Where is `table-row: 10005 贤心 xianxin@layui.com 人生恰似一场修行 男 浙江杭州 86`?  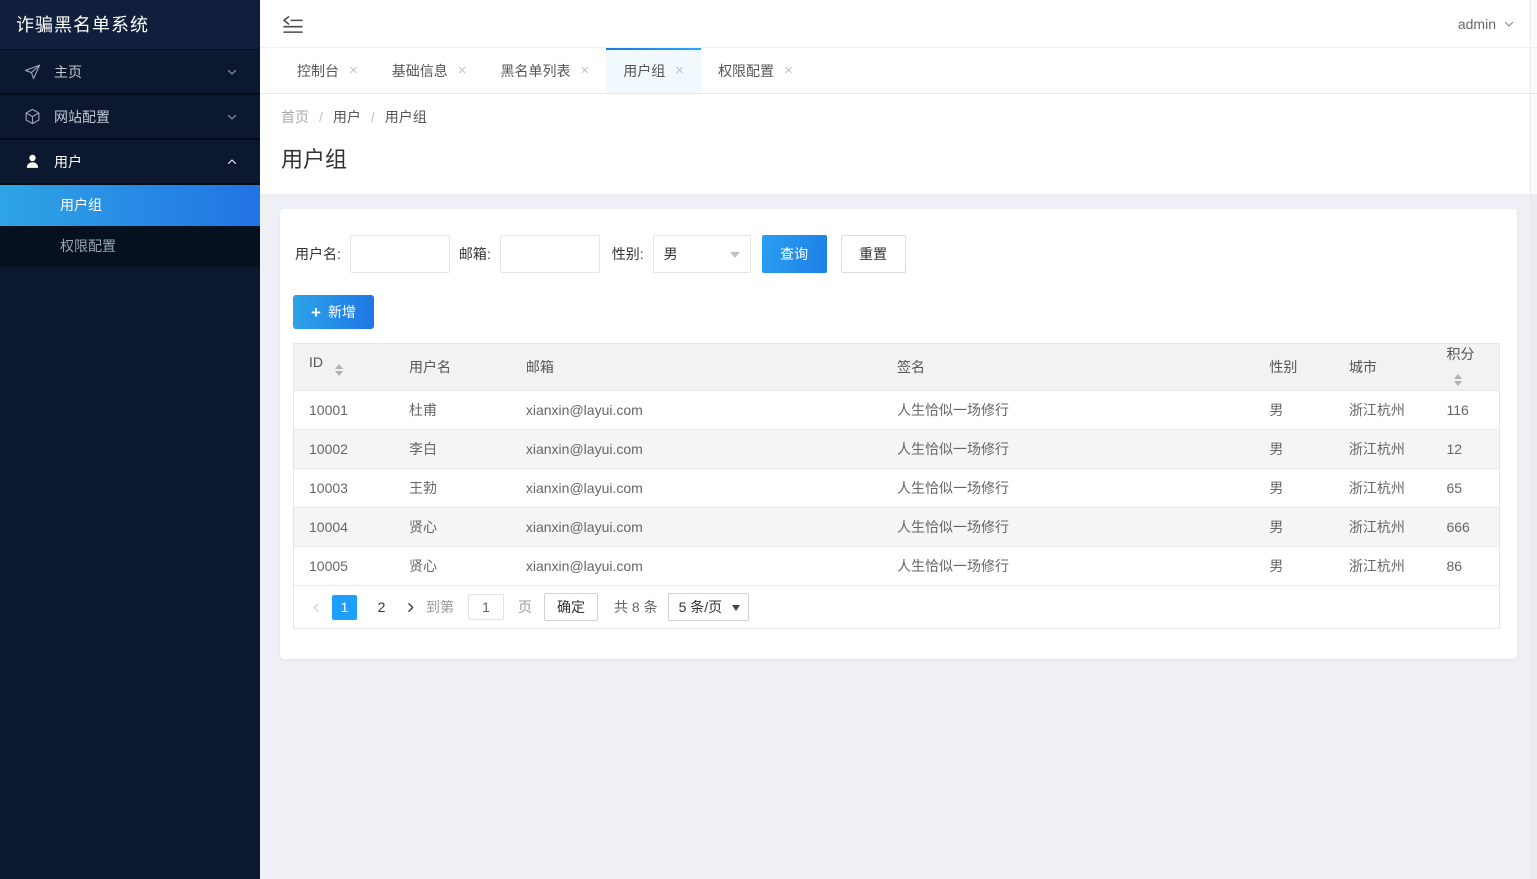
table-row: 10005 贤心 xianxin@layui.com 人生恰似一场修行 男 浙江杭州 86 is located at coordinates (896, 566).